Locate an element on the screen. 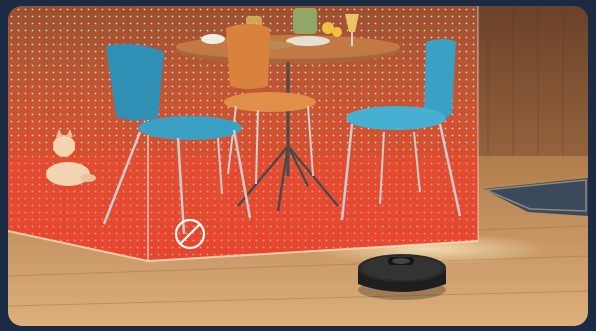 This screenshot has width=596, height=331. prohibited-icon is located at coordinates (190, 234).